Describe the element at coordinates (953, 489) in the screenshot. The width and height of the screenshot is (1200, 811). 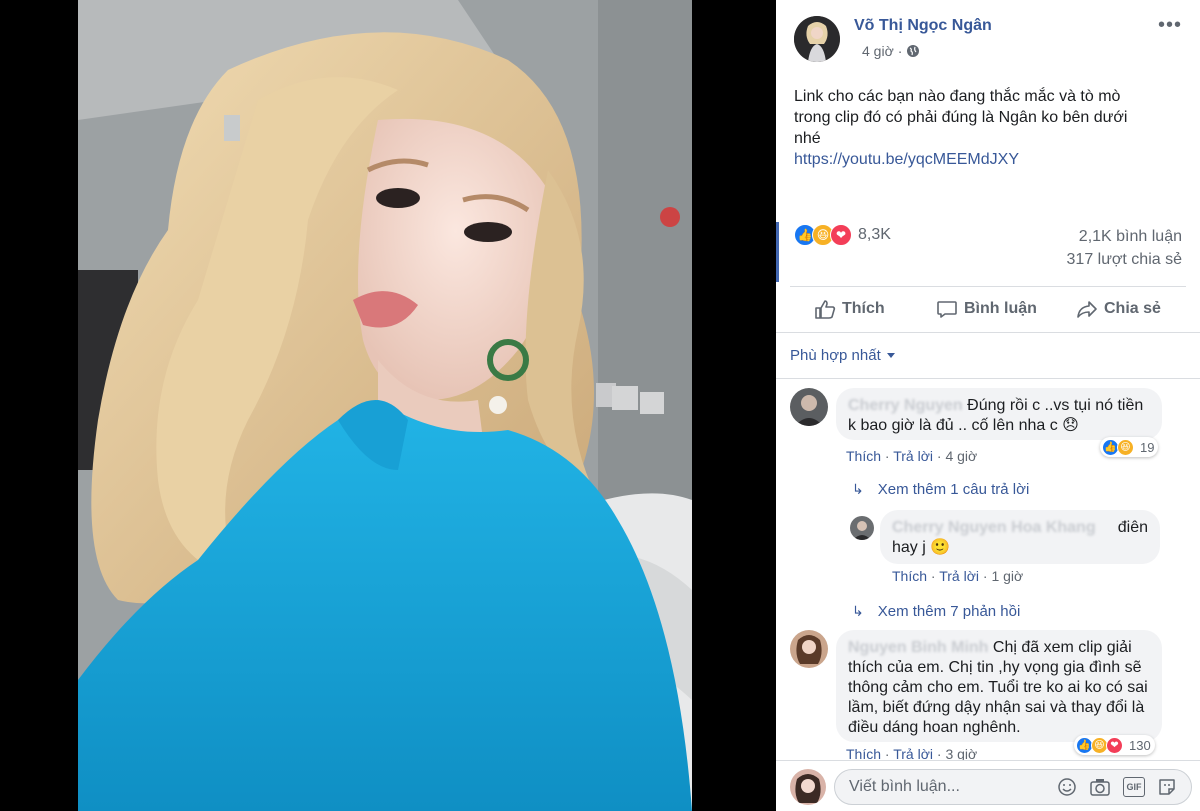
I see `view-more-replies-label: Xem thêm 1 câu trả lời` at that location.